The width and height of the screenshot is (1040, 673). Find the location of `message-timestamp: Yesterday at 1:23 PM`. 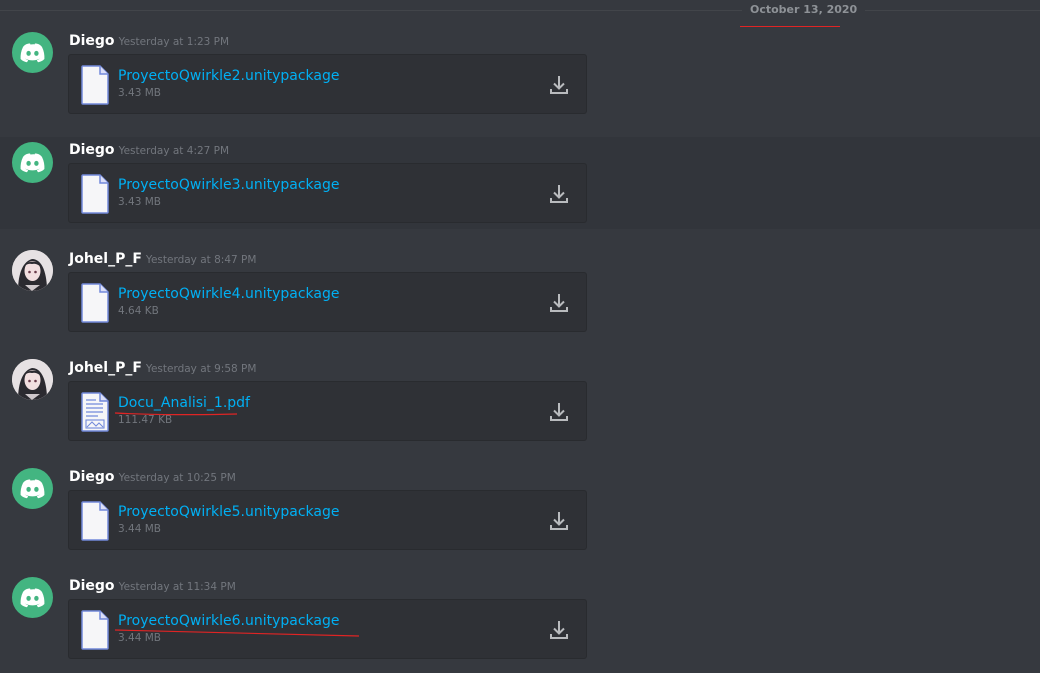

message-timestamp: Yesterday at 1:23 PM is located at coordinates (174, 42).